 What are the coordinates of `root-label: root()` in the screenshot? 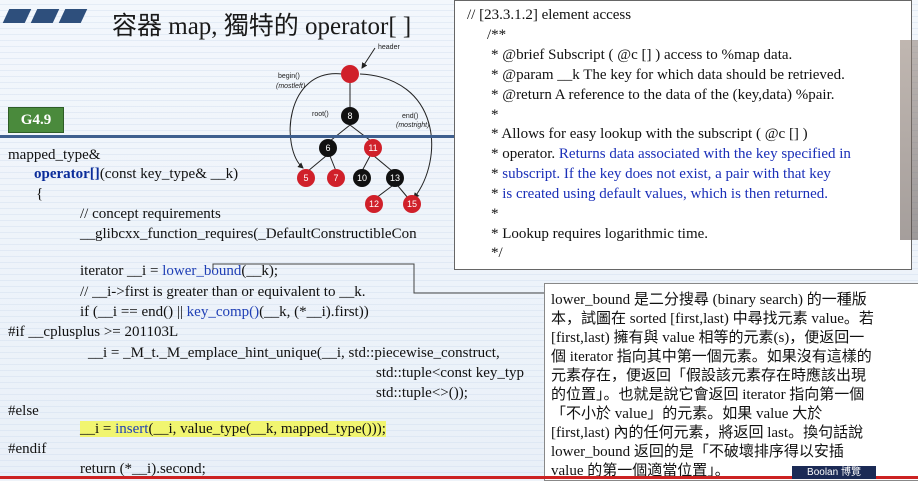 It's located at (320, 114).